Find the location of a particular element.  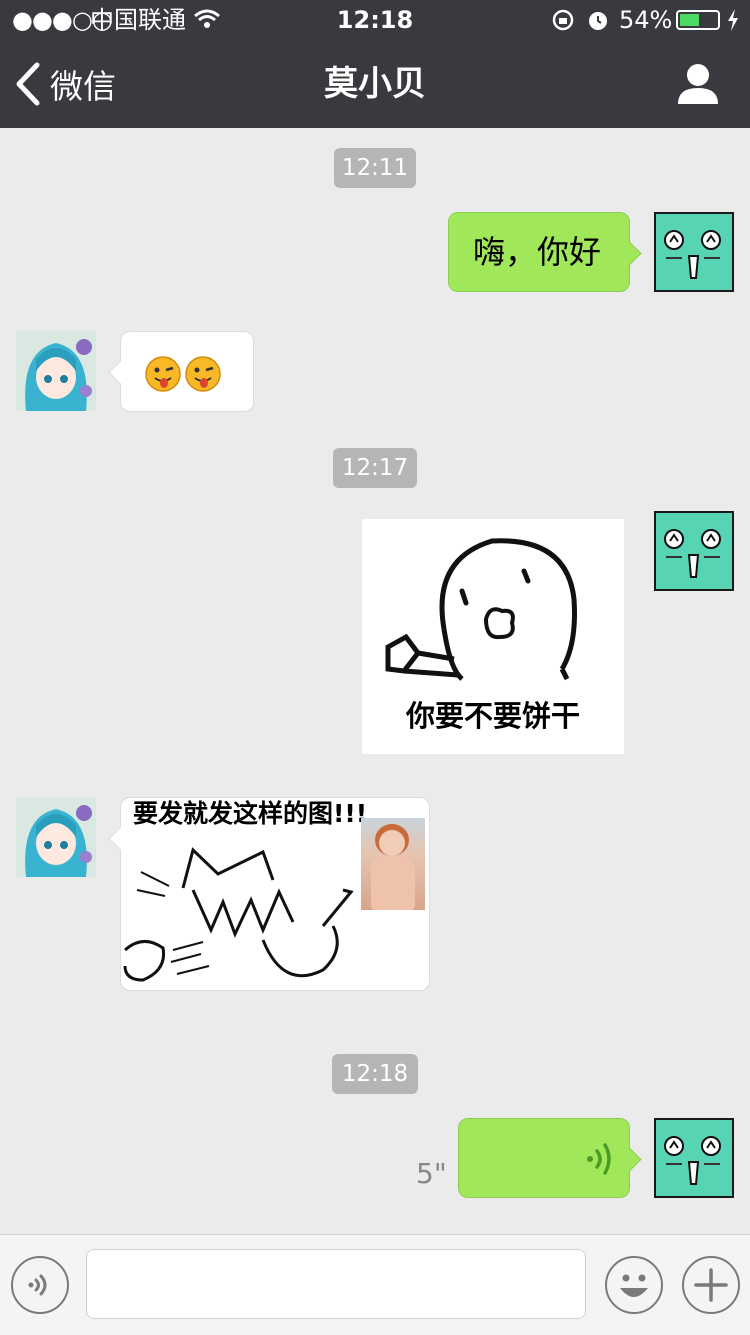

back-button: 微信 is located at coordinates (65, 84).